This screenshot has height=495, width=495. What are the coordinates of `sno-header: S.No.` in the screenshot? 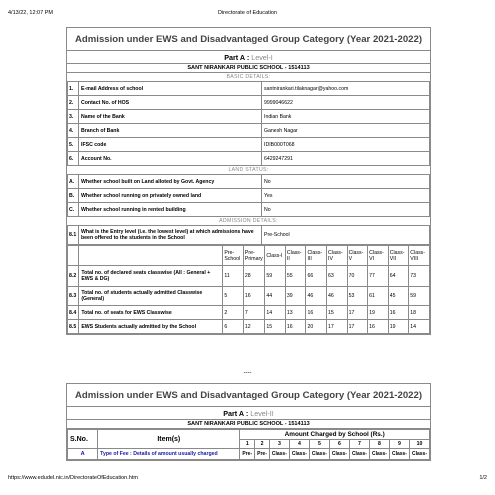 It's located at (82, 439).